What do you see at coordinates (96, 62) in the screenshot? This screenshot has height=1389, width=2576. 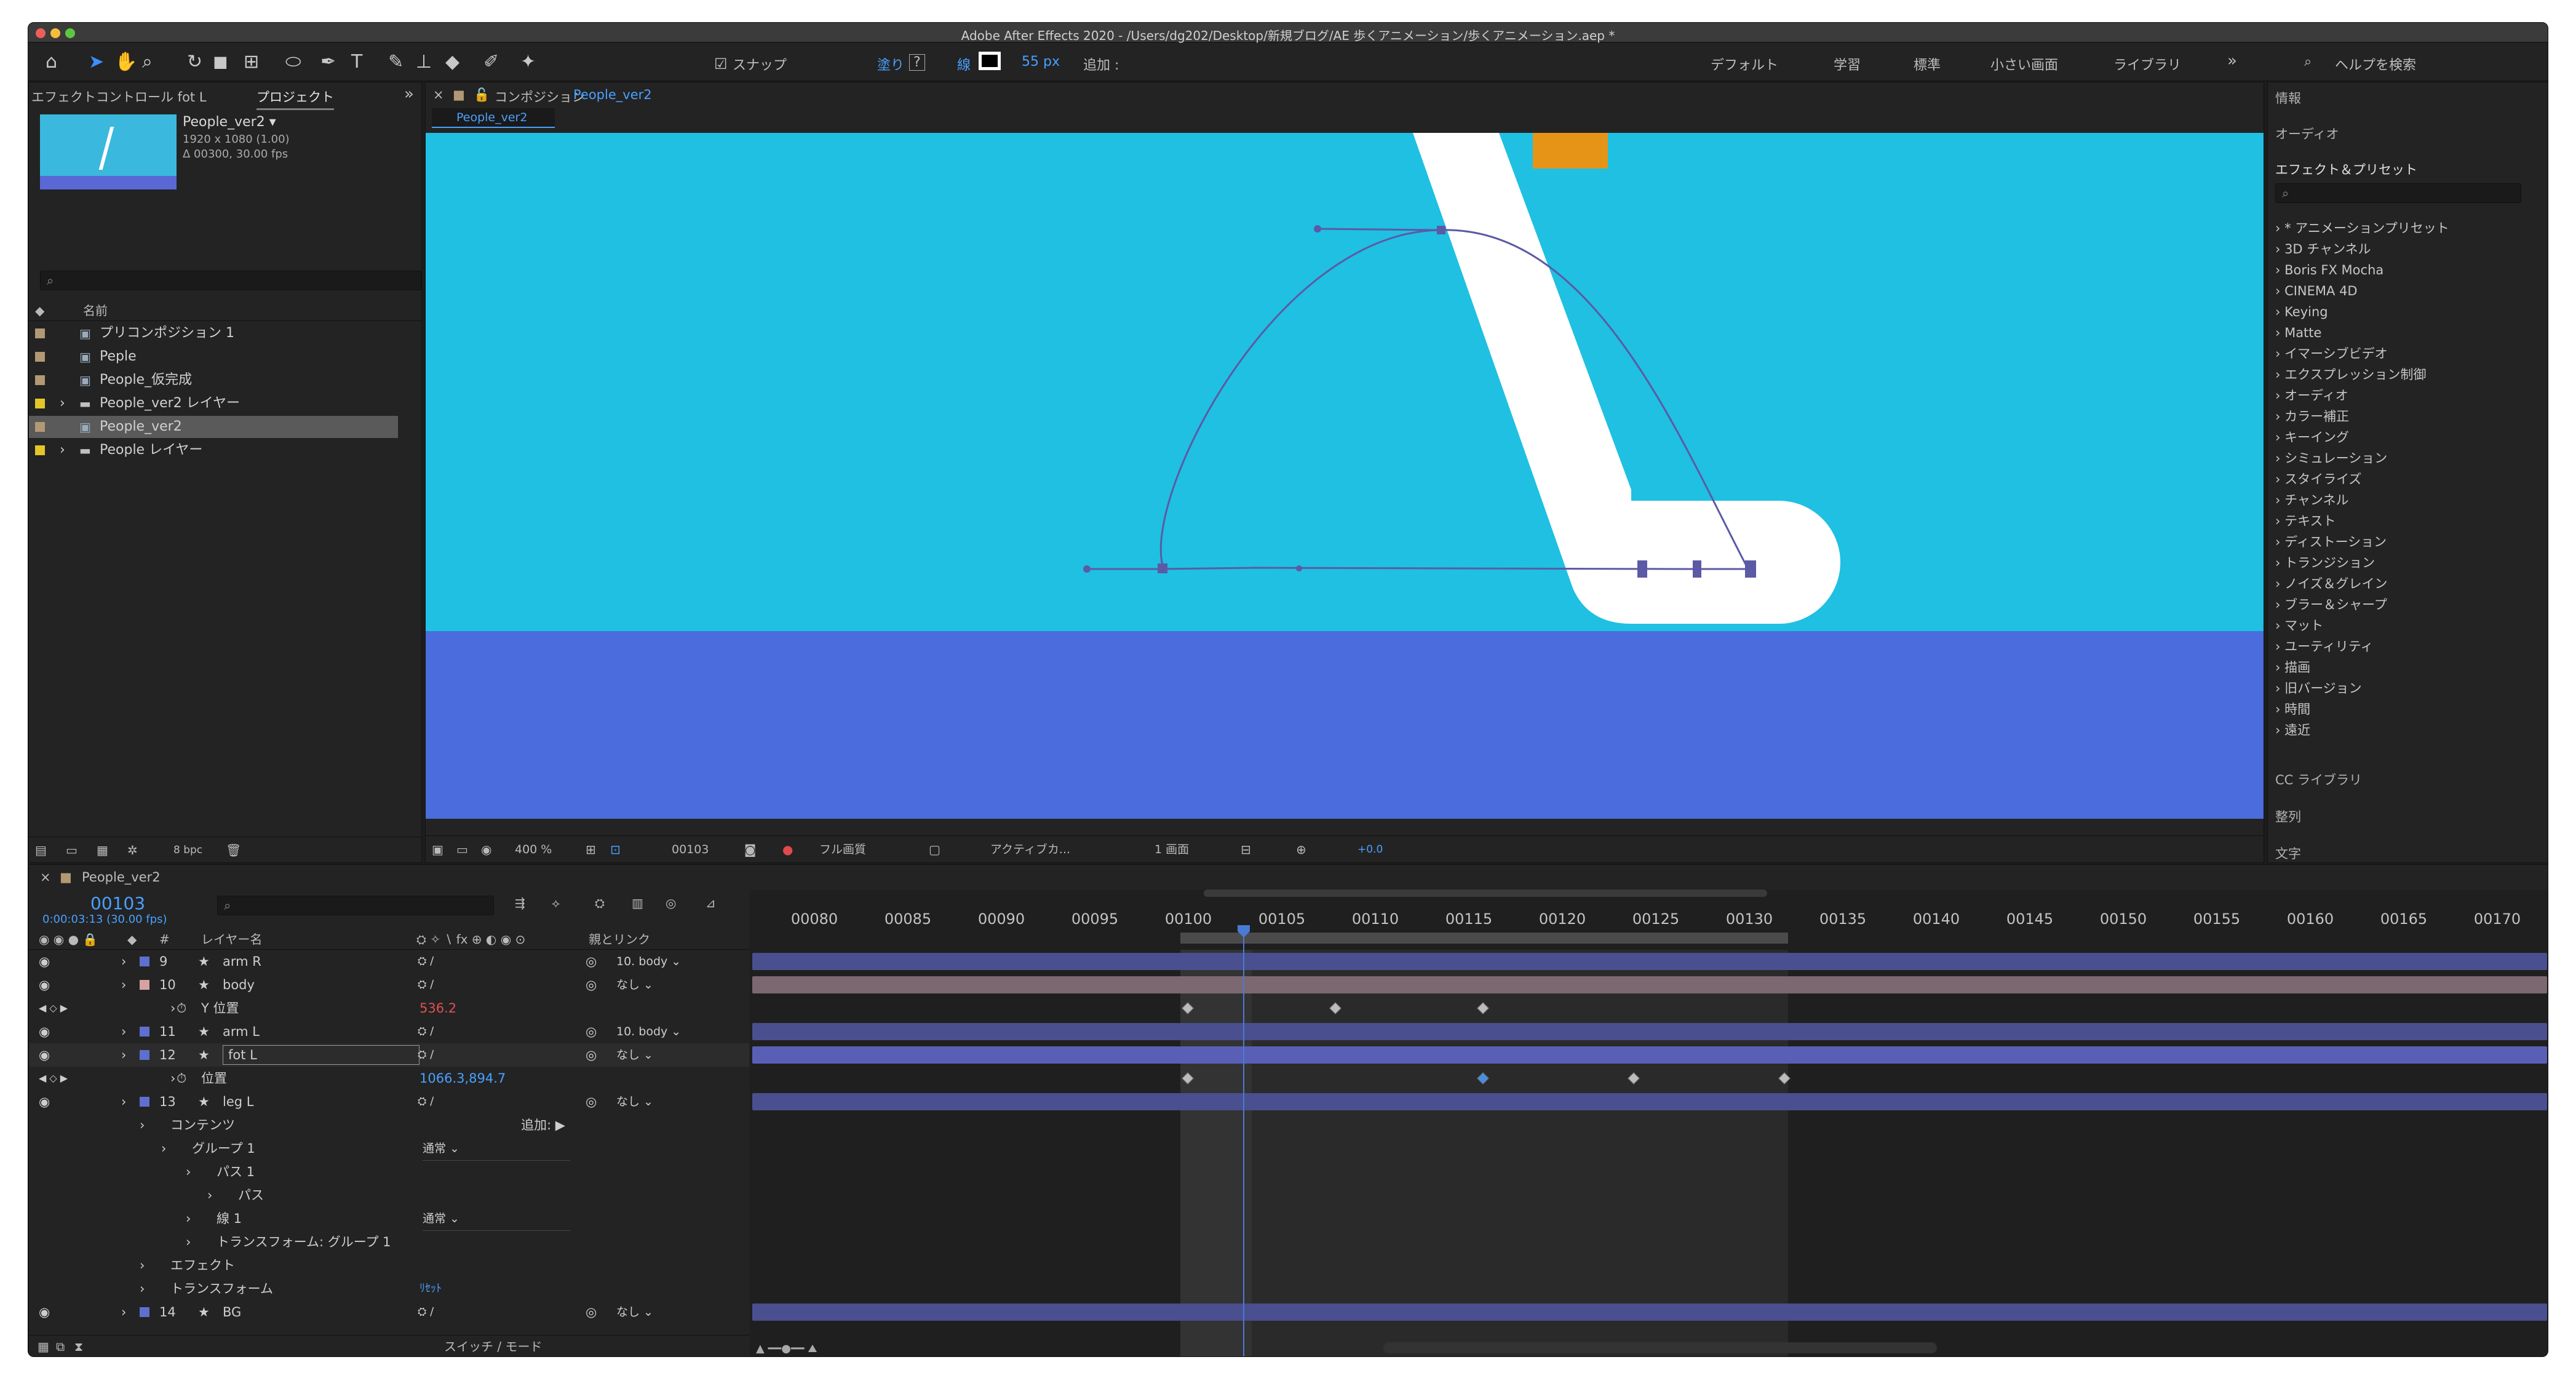 I see `selection-tool-icon: ➤` at bounding box center [96, 62].